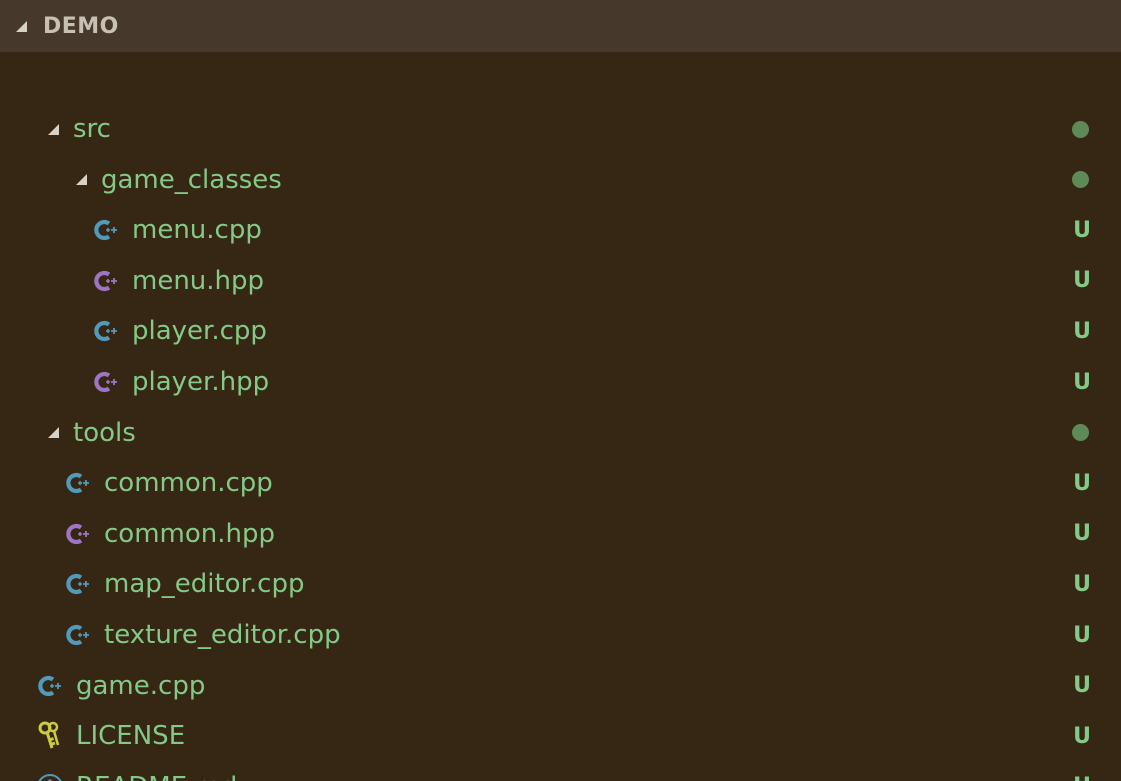 Image resolution: width=1121 pixels, height=781 pixels. I want to click on tree-item-label: src, so click(92, 129).